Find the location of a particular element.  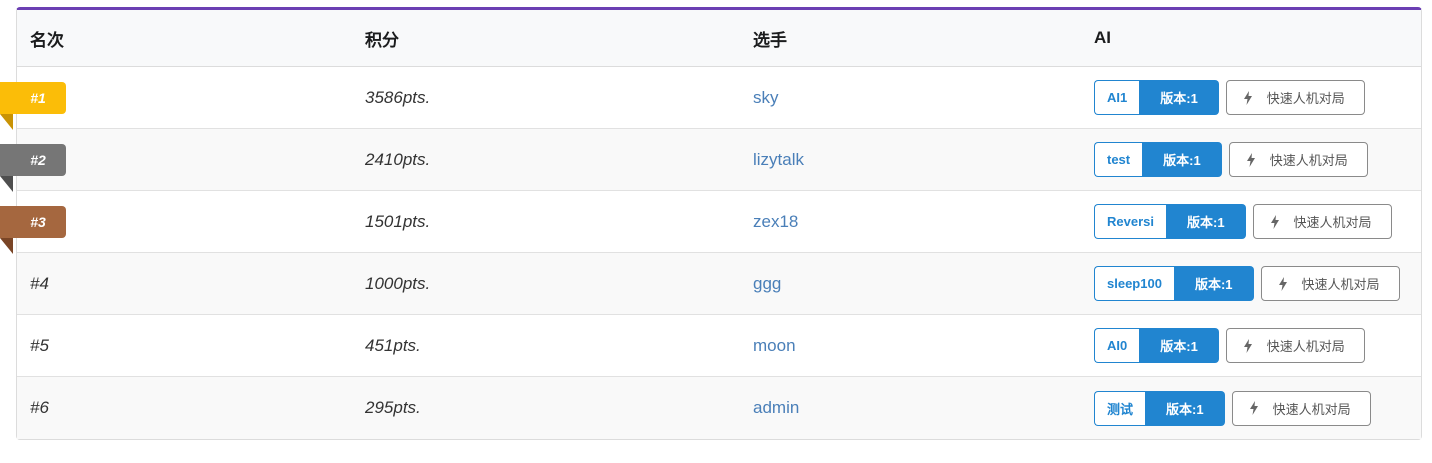

header-score: 积分 is located at coordinates (382, 40).